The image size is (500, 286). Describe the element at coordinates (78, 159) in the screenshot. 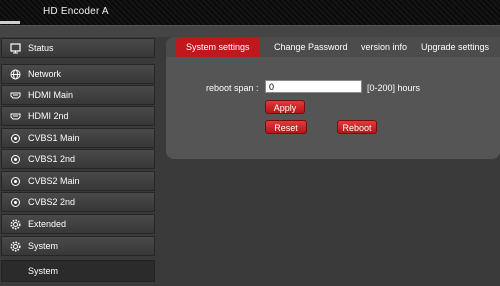

I see `sidebar-item-cvbs1-2nd: CVBS1 2nd` at that location.